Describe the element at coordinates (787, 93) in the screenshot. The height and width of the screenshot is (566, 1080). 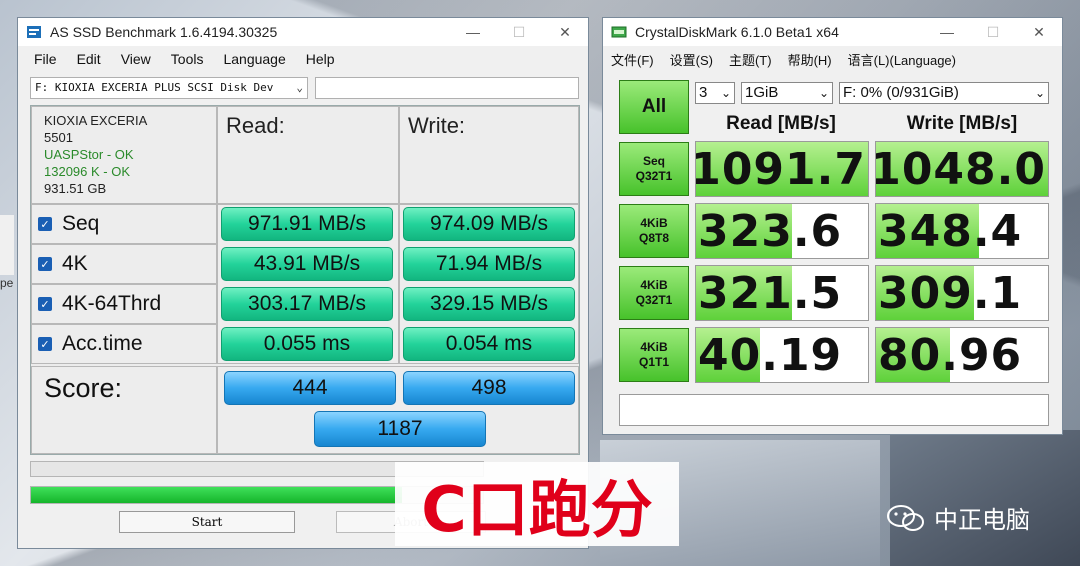
I see `size-select: 1GiB ⌄` at that location.